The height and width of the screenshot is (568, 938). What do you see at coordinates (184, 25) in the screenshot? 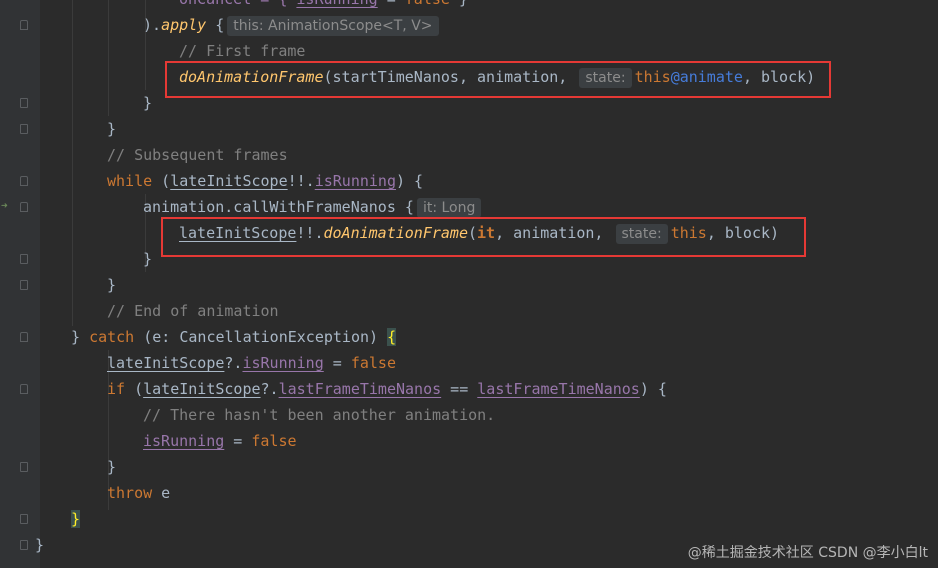
I see `code-token: apply` at bounding box center [184, 25].